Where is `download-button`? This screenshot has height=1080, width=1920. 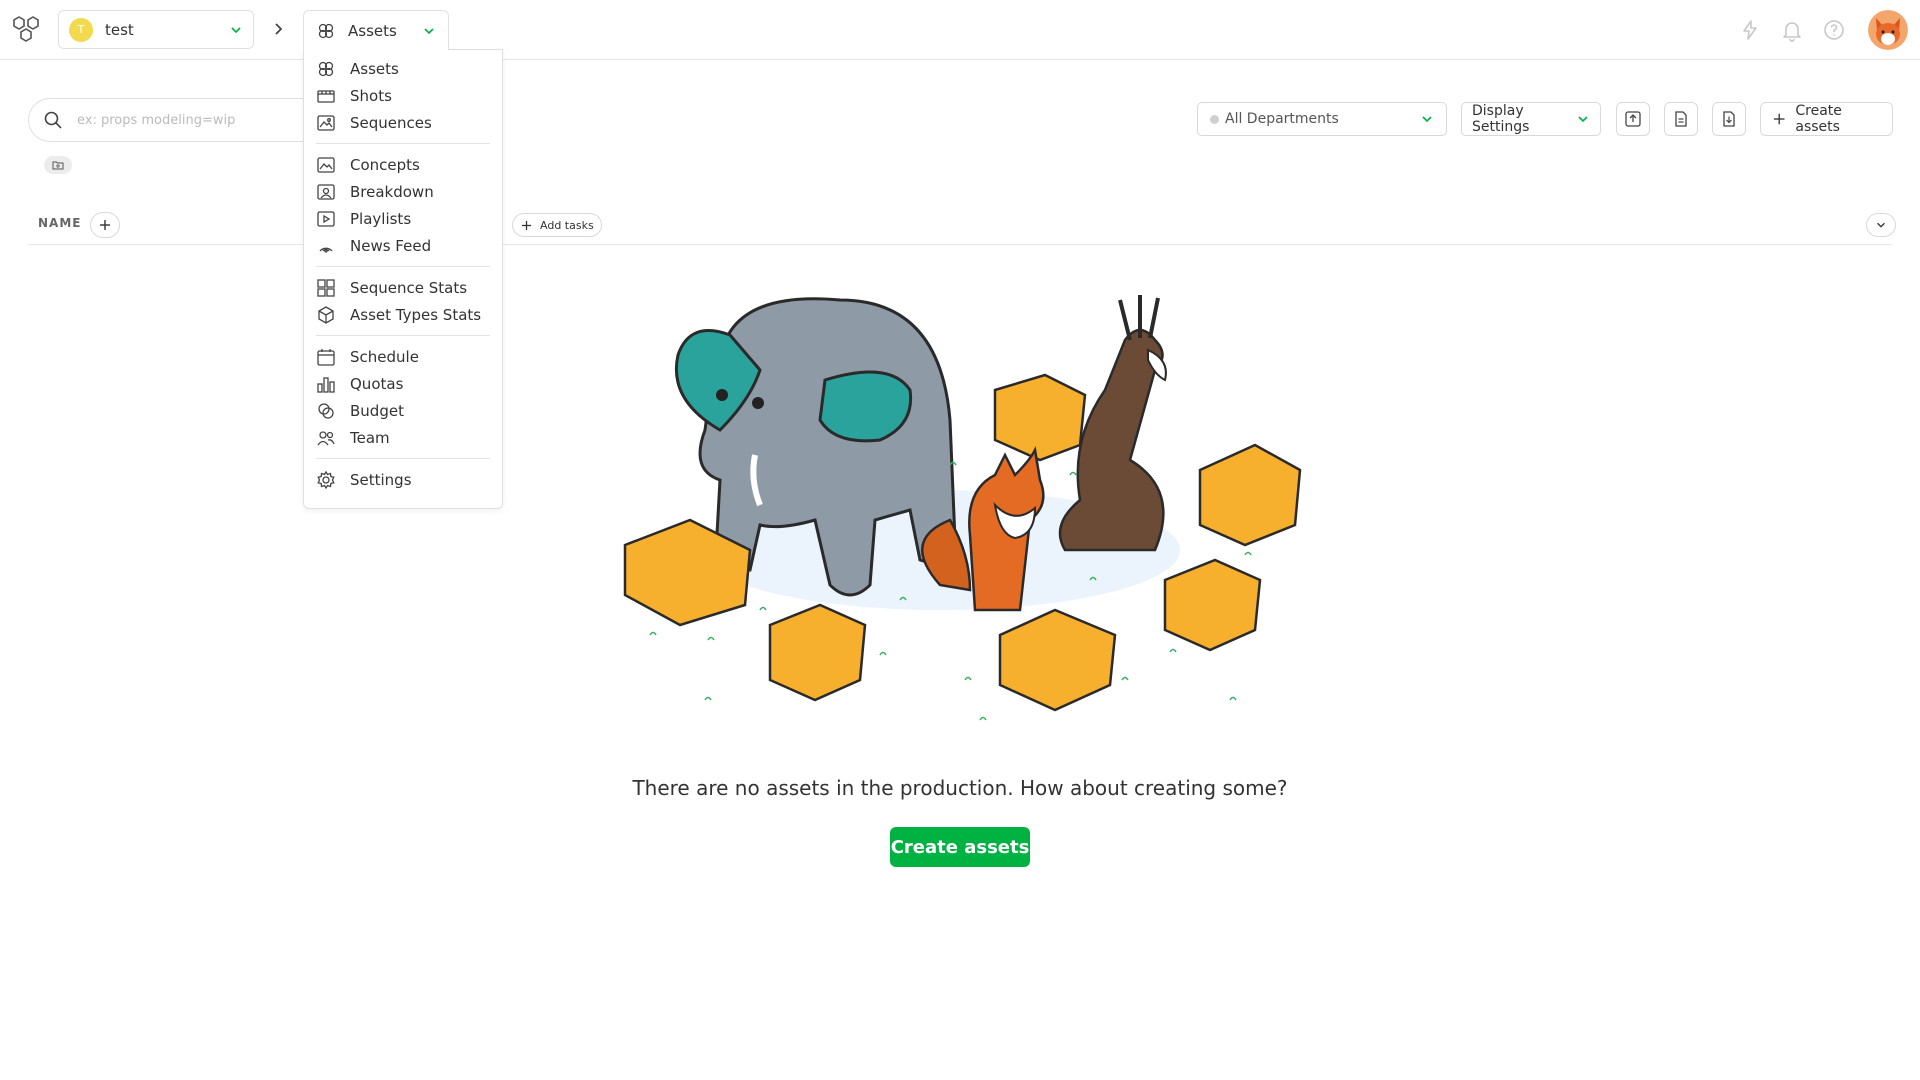 download-button is located at coordinates (1729, 119).